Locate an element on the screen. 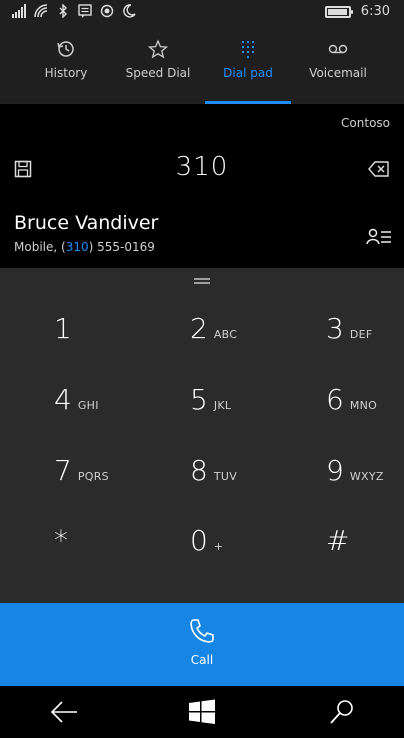  tab-voicemail-label: Voicemail is located at coordinates (338, 73).